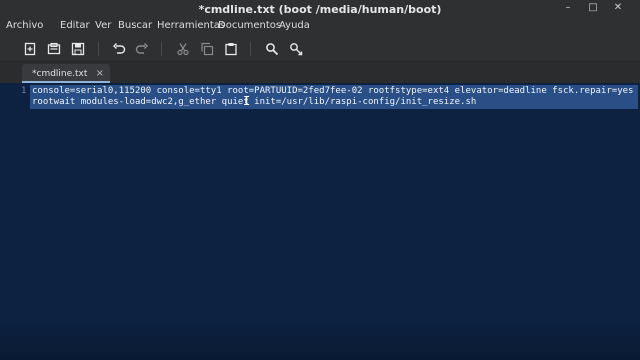 The width and height of the screenshot is (640, 360). What do you see at coordinates (247, 101) in the screenshot?
I see `text-cursor-icon: I` at bounding box center [247, 101].